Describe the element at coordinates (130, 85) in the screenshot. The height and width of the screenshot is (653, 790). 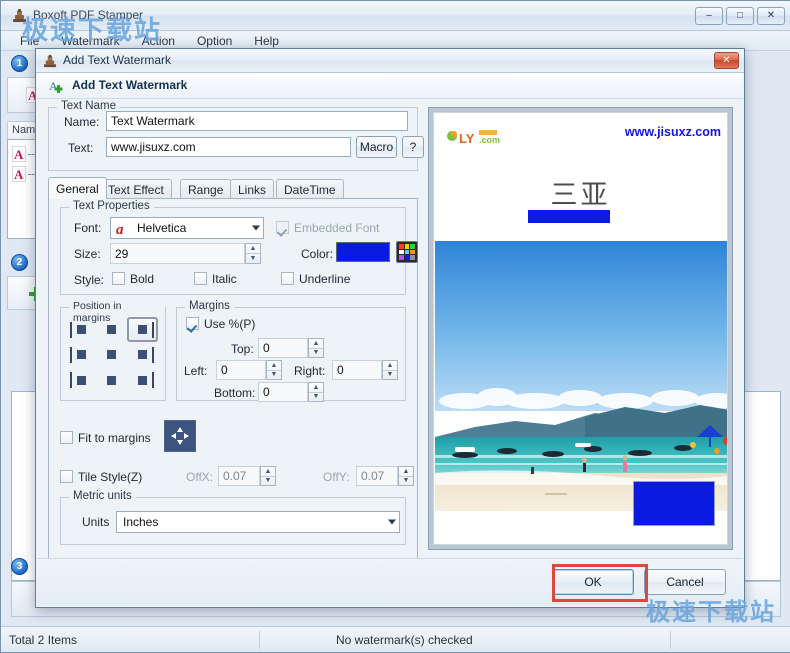
I see `dialog-header-text: Add Text Watermark` at that location.